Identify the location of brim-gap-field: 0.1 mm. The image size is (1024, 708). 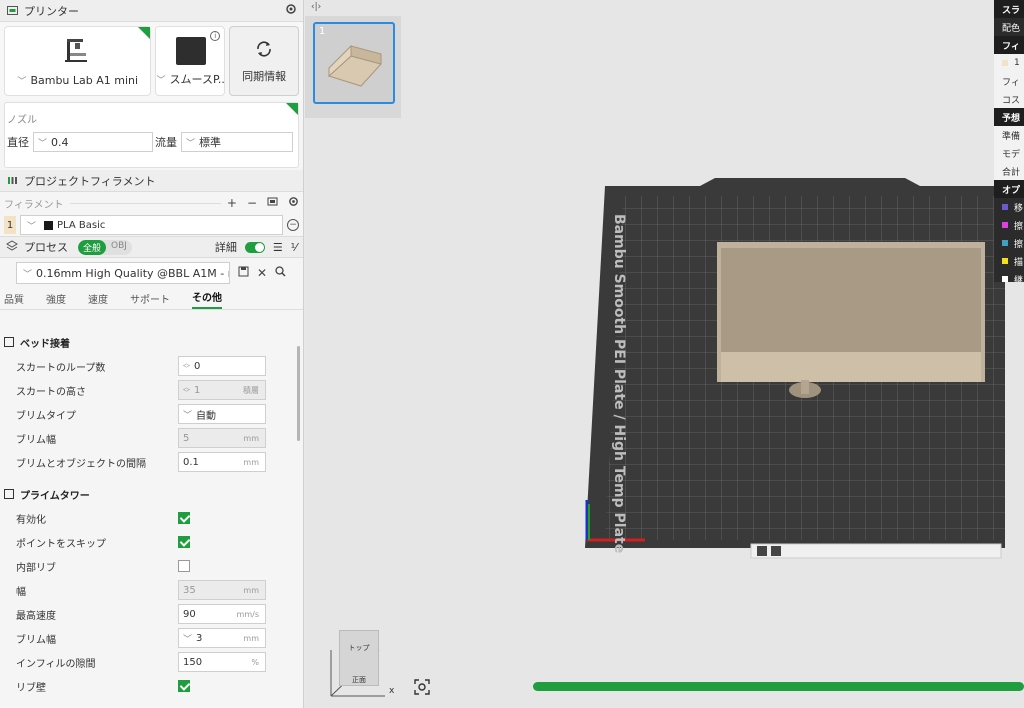
(222, 462).